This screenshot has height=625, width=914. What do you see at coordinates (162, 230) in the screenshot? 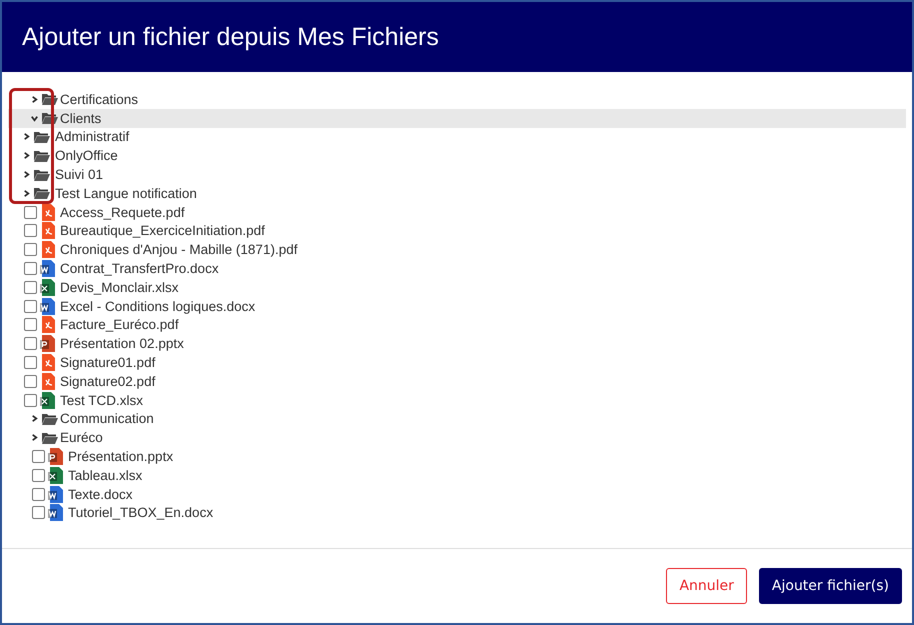
I see `file-name: Bureautique_ExerciceInitiation.pdf` at bounding box center [162, 230].